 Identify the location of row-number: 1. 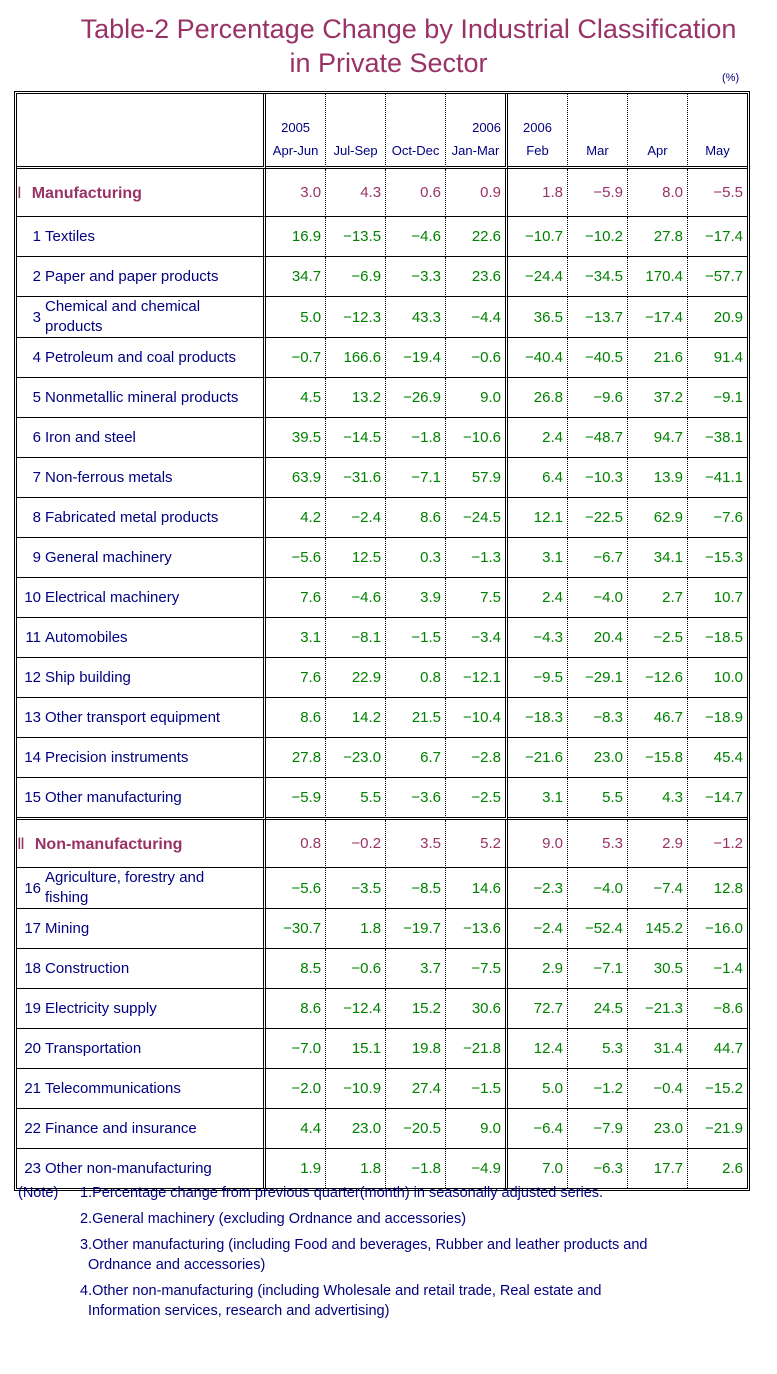
(36, 236).